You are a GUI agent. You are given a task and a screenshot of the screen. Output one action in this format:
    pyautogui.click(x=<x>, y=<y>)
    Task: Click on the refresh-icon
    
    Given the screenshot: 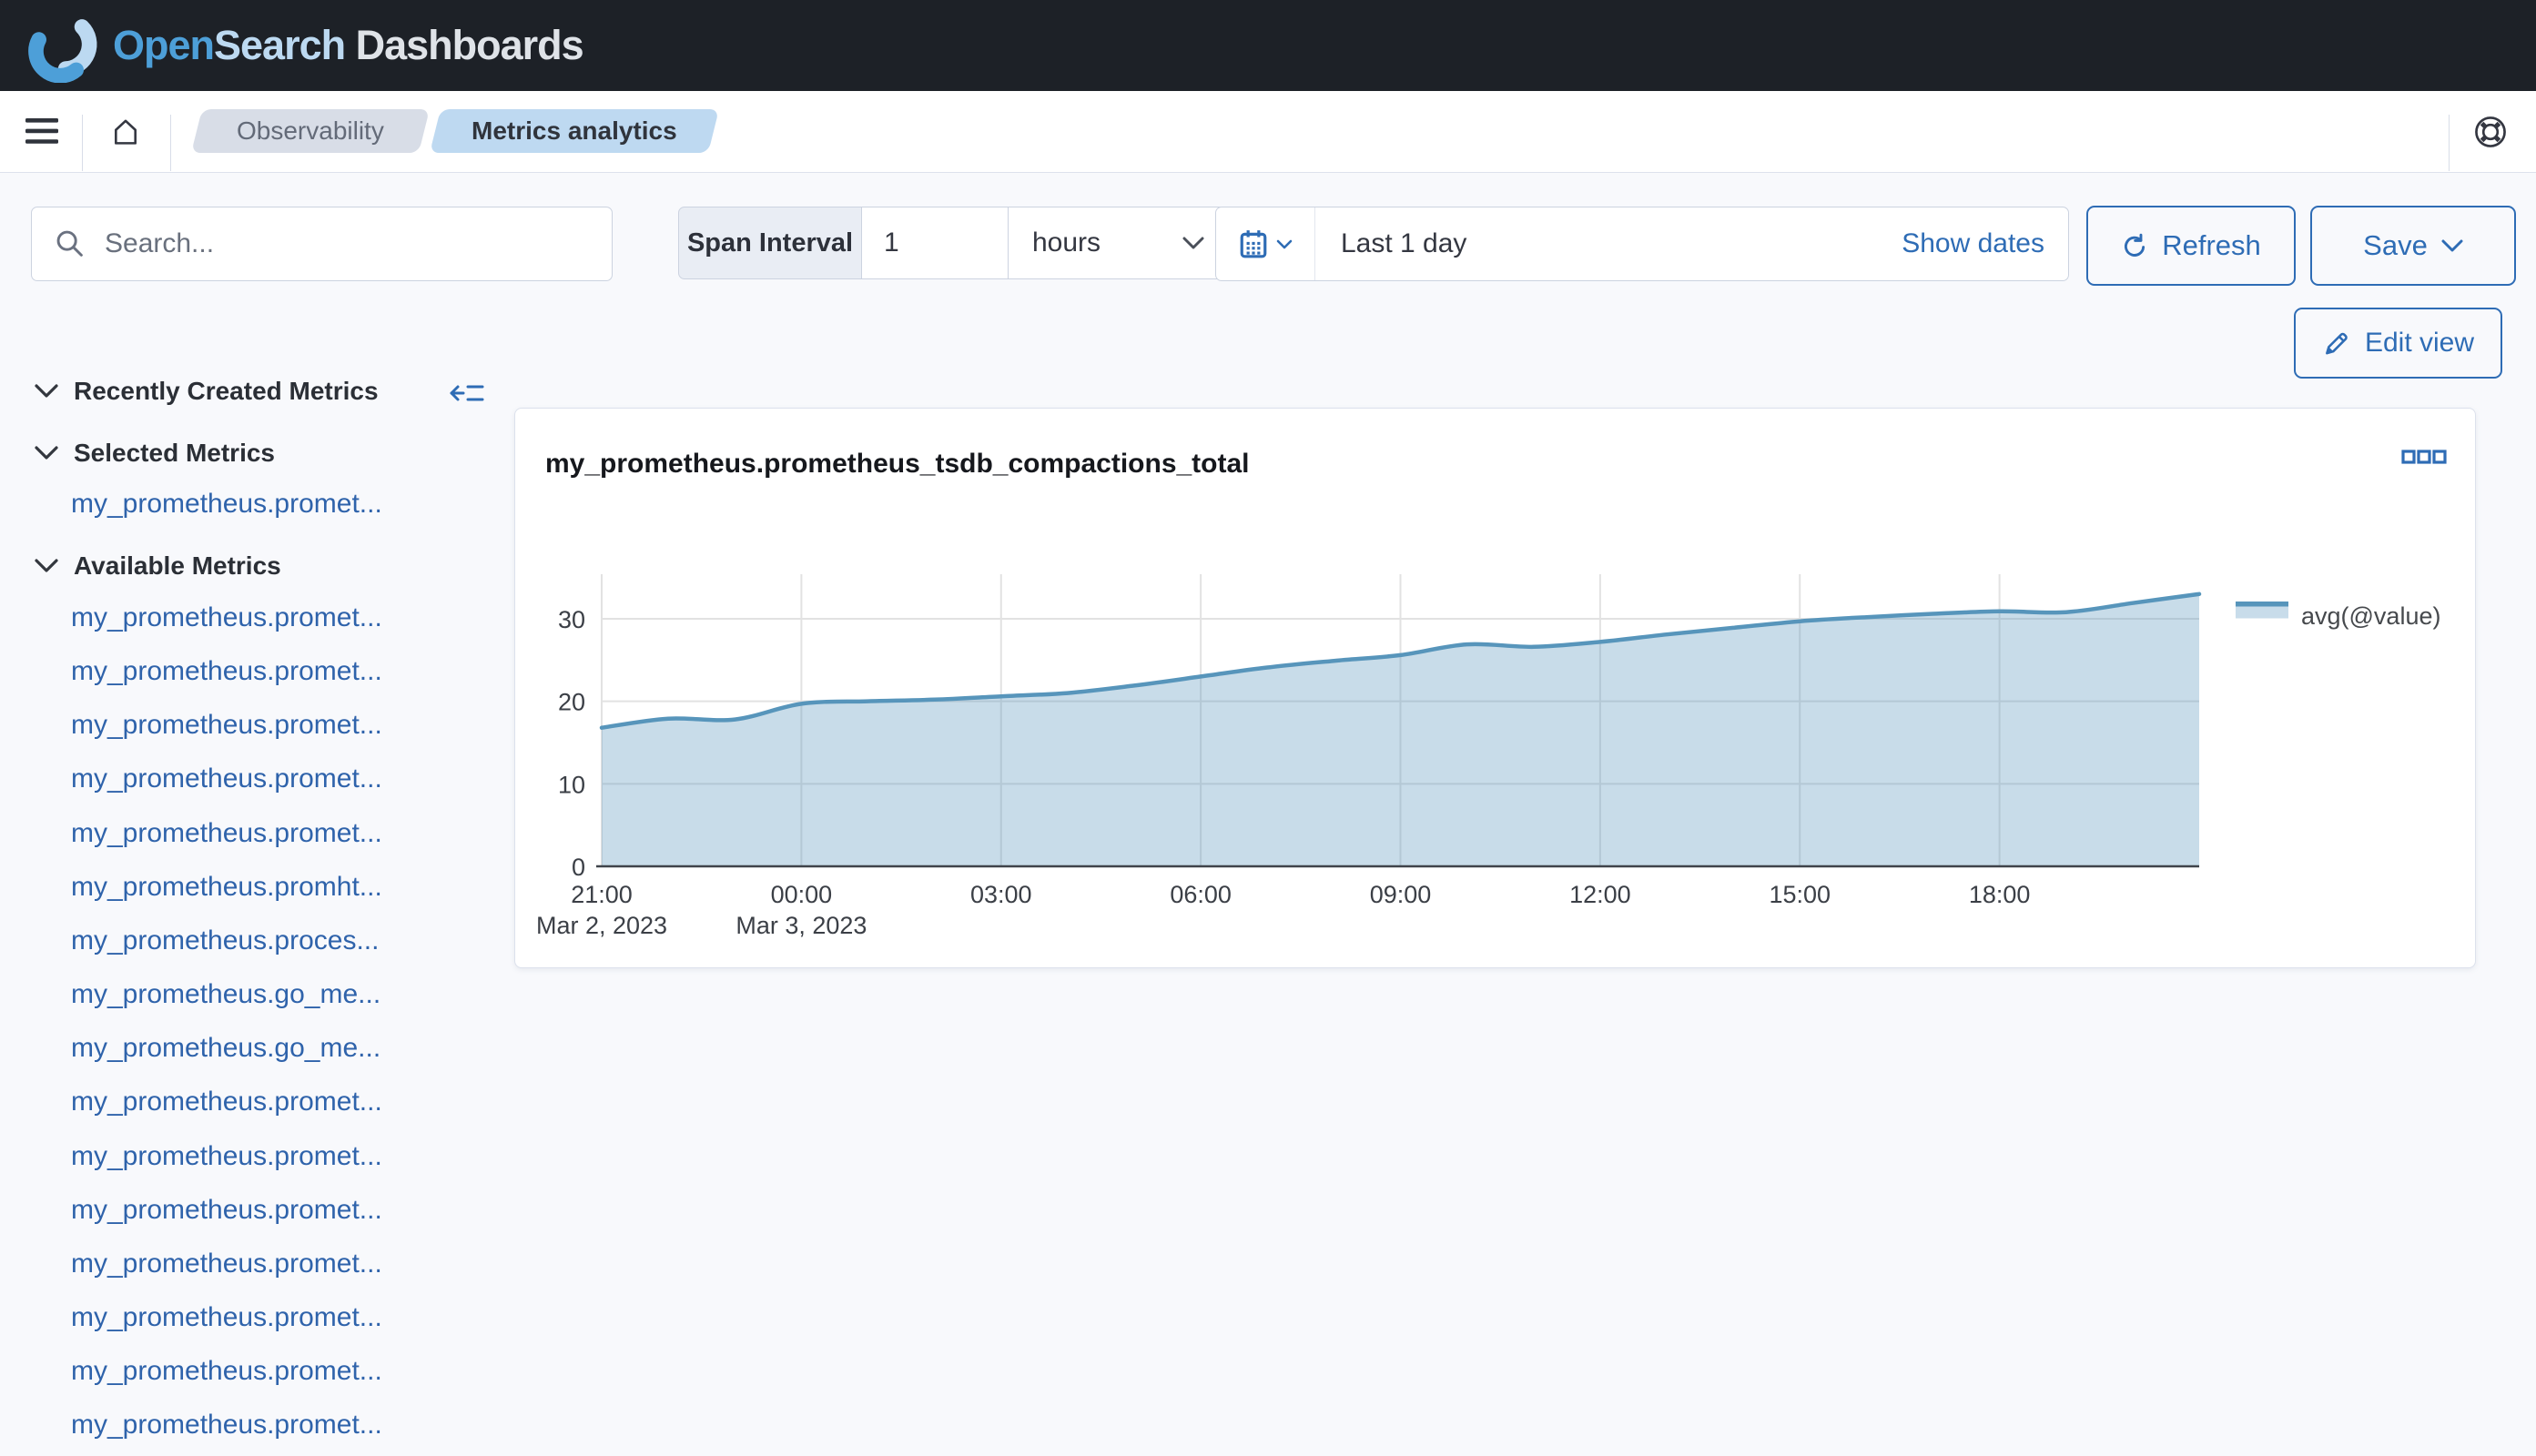 What is the action you would take?
    pyautogui.click(x=2135, y=245)
    